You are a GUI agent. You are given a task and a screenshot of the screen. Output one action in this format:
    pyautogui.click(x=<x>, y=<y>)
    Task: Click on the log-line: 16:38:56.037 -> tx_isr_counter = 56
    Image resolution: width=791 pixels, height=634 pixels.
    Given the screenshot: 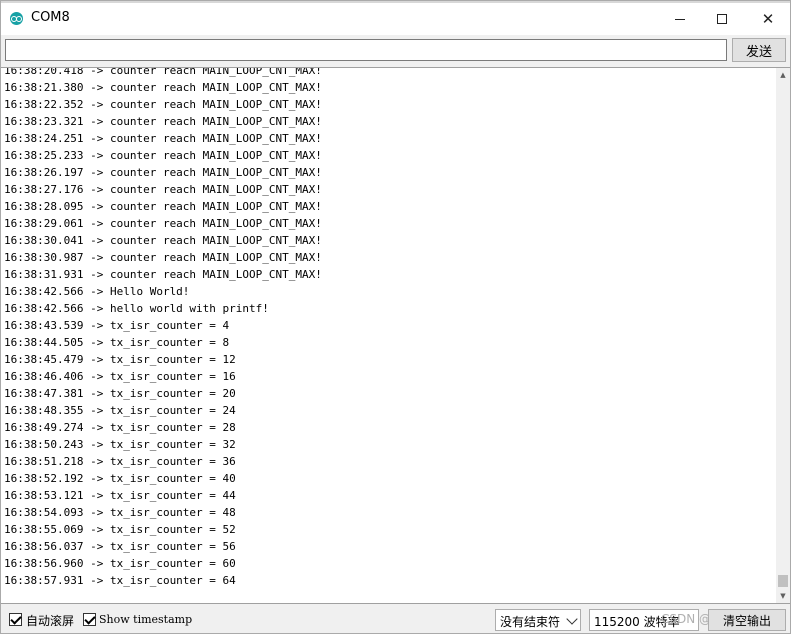 What is the action you would take?
    pyautogui.click(x=120, y=546)
    